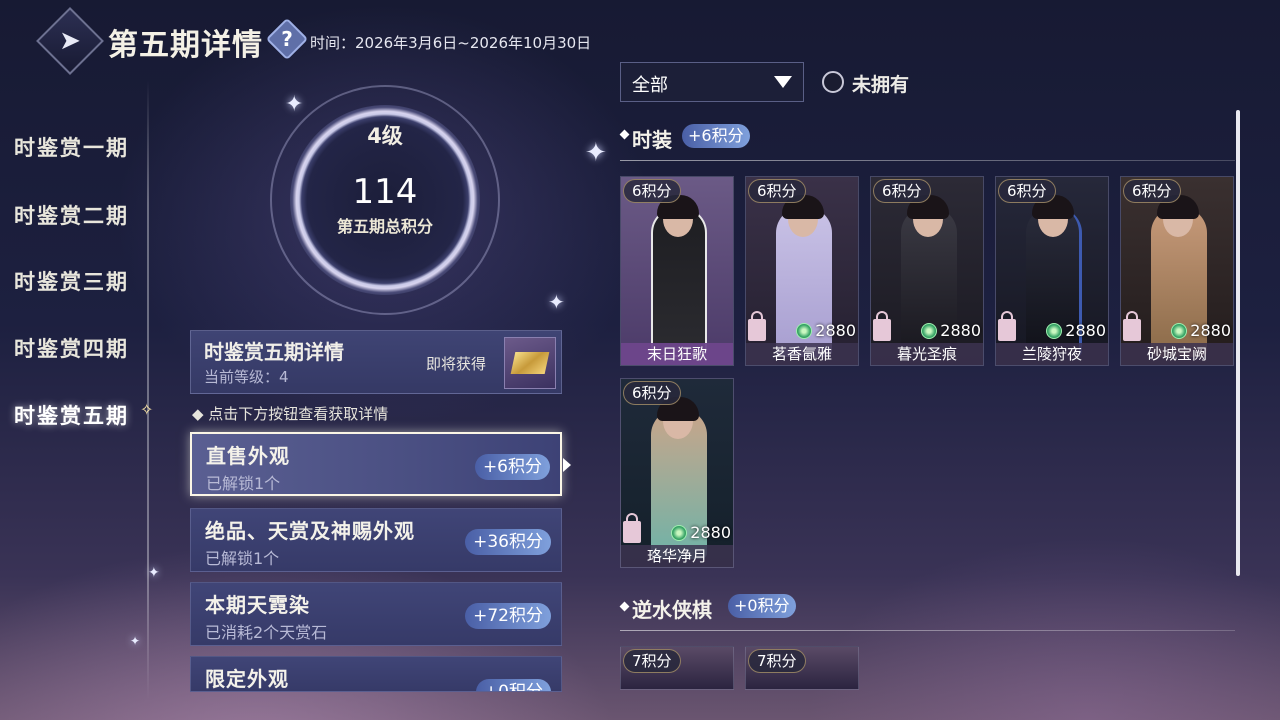 The image size is (1280, 720). What do you see at coordinates (266, 632) in the screenshot?
I see `category-subtitle: 已消耗2个天赏石` at bounding box center [266, 632].